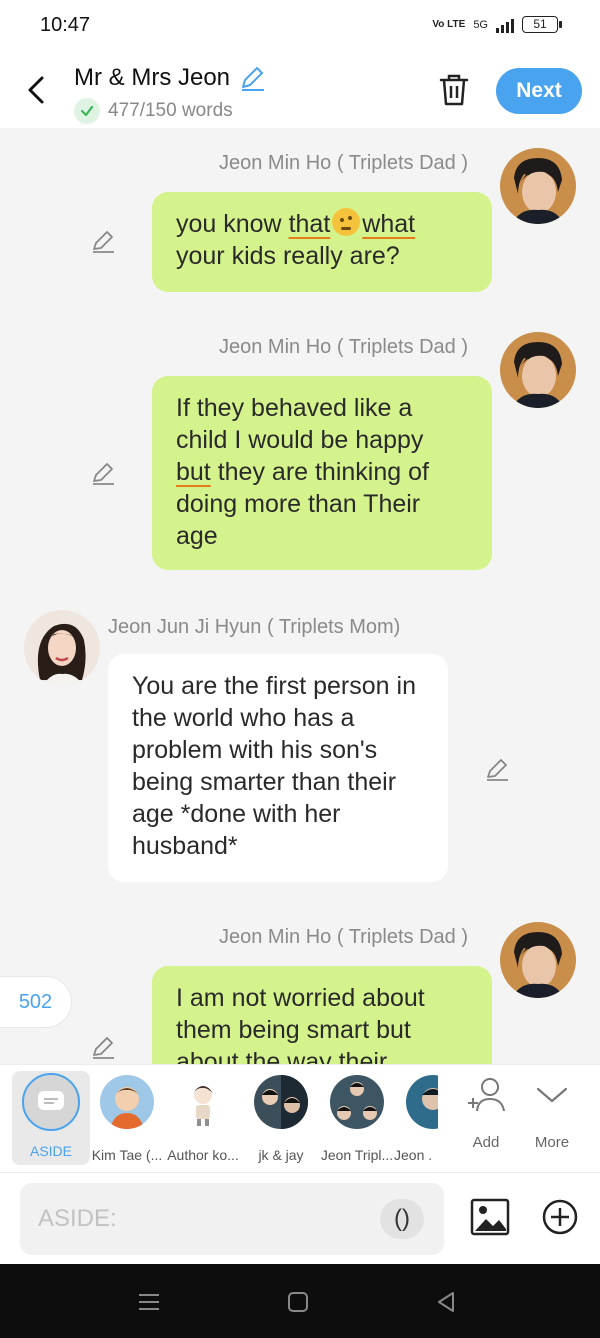 The image size is (600, 1338). Describe the element at coordinates (505, 25) in the screenshot. I see `signal-icon` at that location.